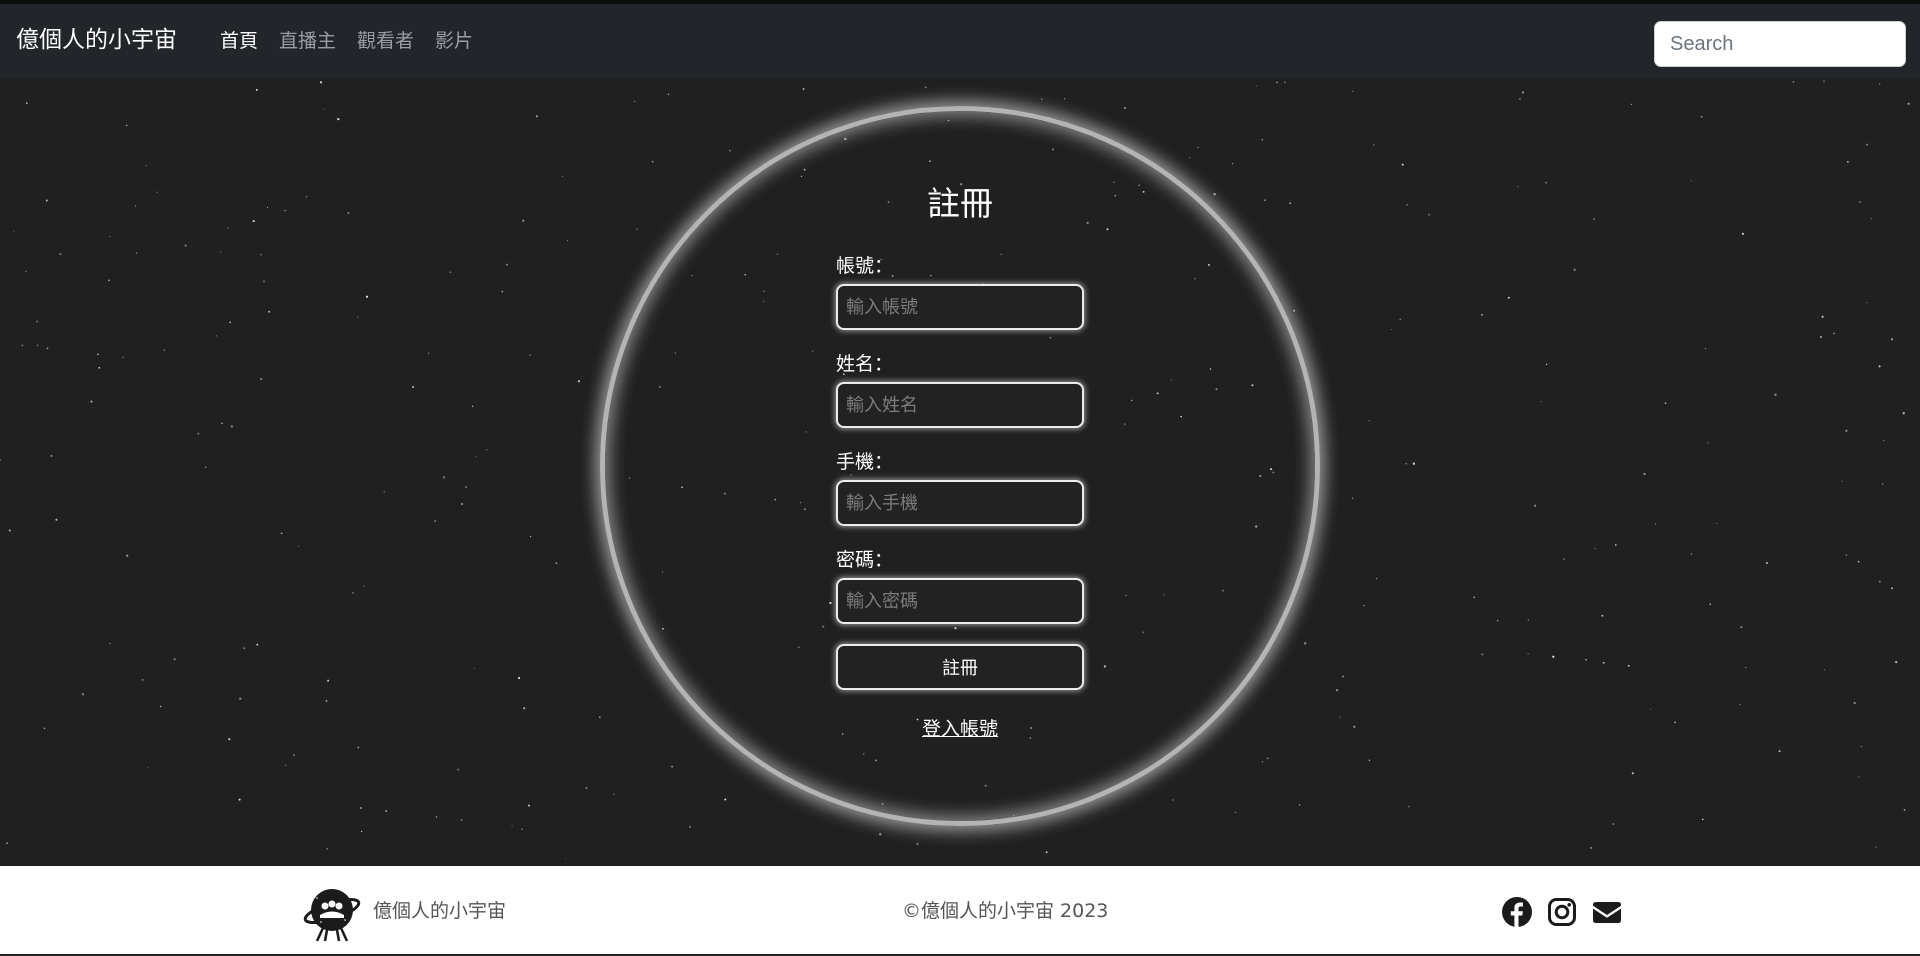 Image resolution: width=1920 pixels, height=956 pixels. What do you see at coordinates (865, 266) in the screenshot?
I see `account-label: 帳號：` at bounding box center [865, 266].